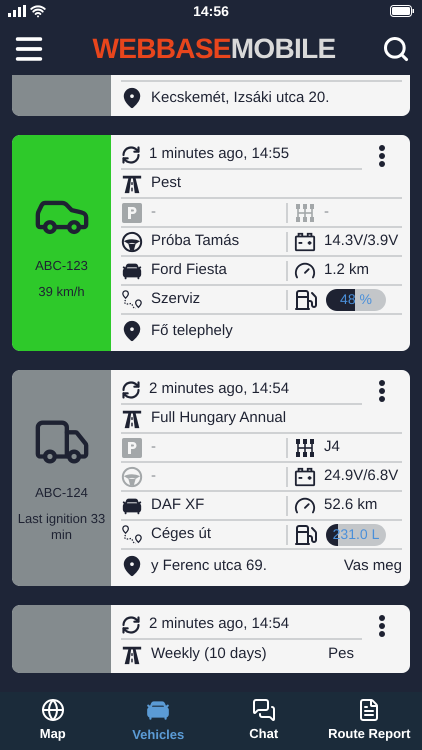  What do you see at coordinates (356, 299) in the screenshot?
I see `fuel-reading: 48 %` at bounding box center [356, 299].